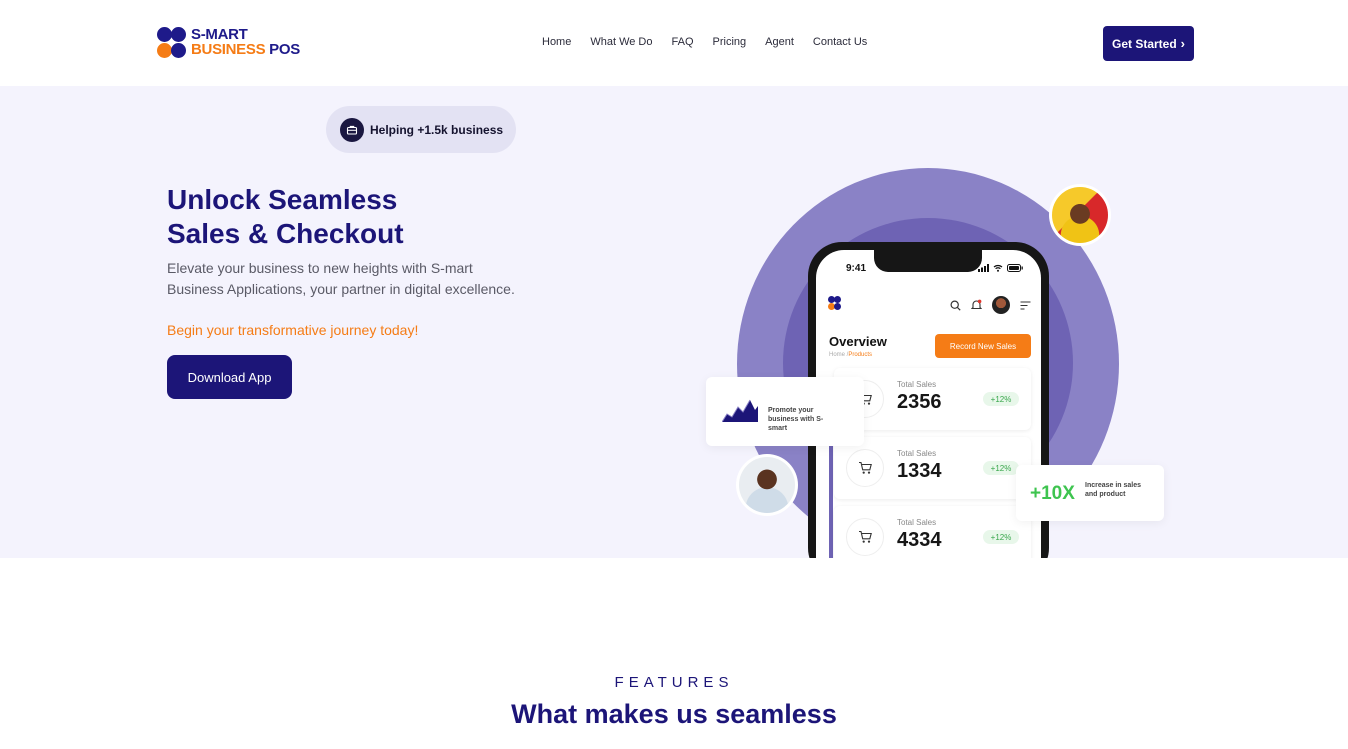 The height and width of the screenshot is (749, 1348). What do you see at coordinates (919, 540) in the screenshot?
I see `card-value: 4334` at bounding box center [919, 540].